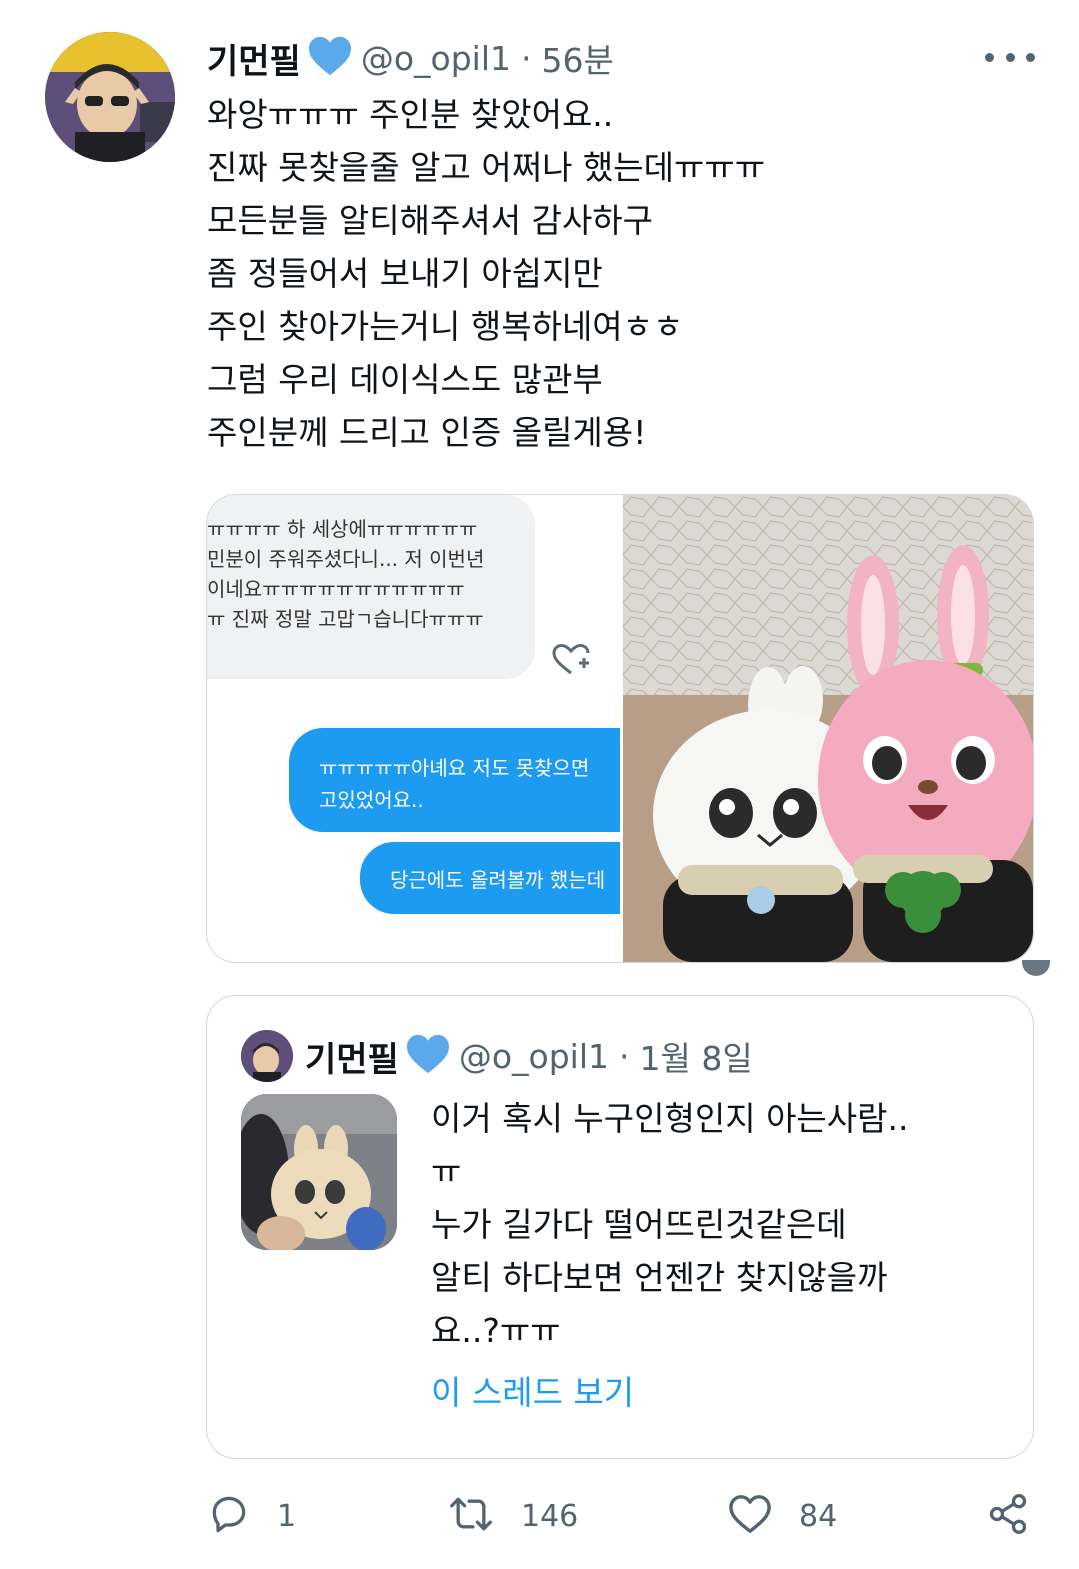  I want to click on share-icon, so click(1008, 1516).